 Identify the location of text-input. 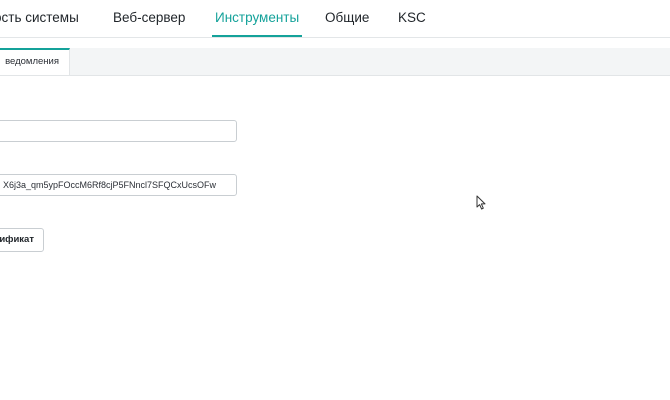
(118, 131).